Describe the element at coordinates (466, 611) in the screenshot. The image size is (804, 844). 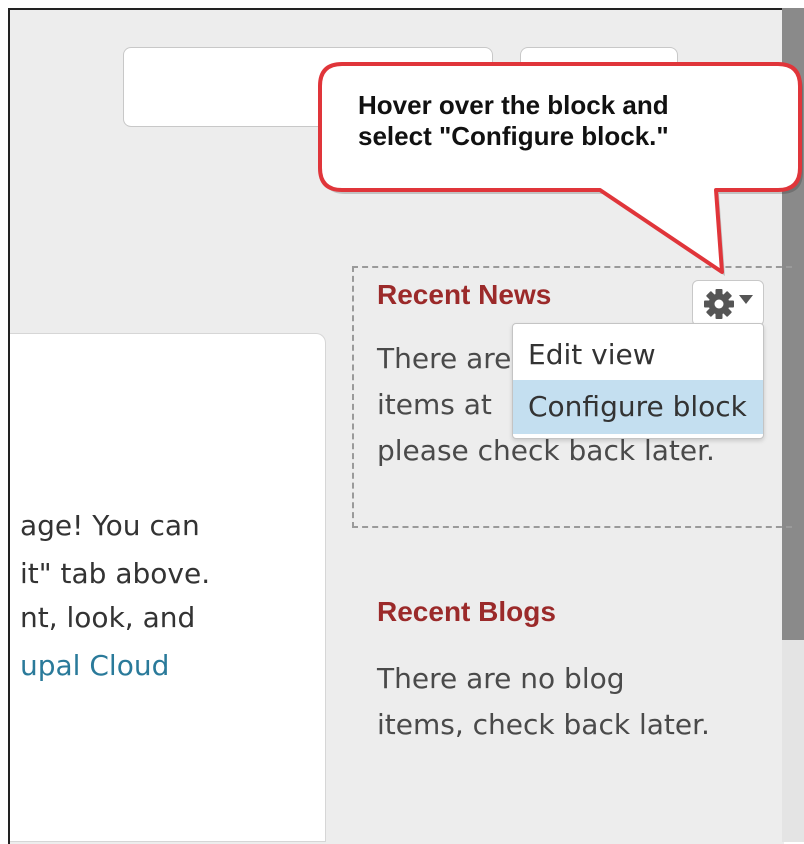
I see `recent-blogs-title: Recent Blogs` at that location.